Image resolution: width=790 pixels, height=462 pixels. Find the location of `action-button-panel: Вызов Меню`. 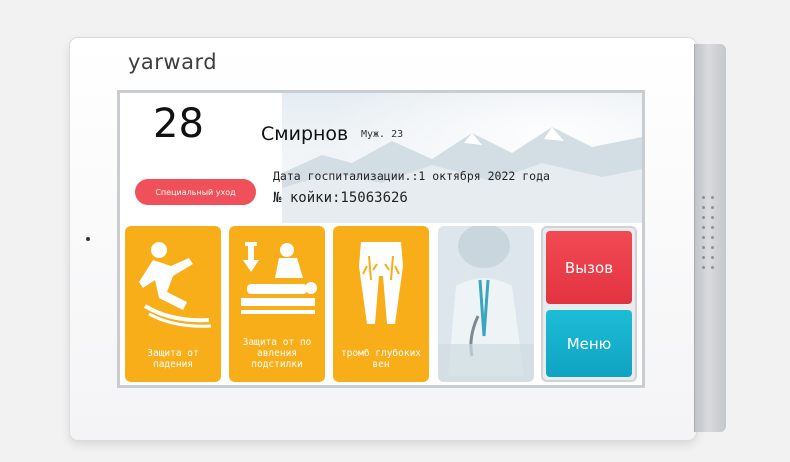

action-button-panel: Вызов Меню is located at coordinates (589, 304).